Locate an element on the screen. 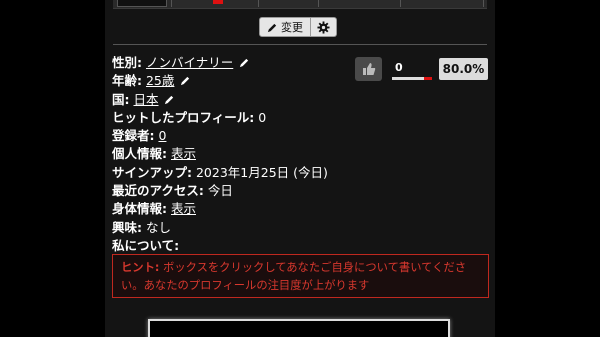 The width and height of the screenshot is (600, 337). about-label: 私について: is located at coordinates (146, 245).